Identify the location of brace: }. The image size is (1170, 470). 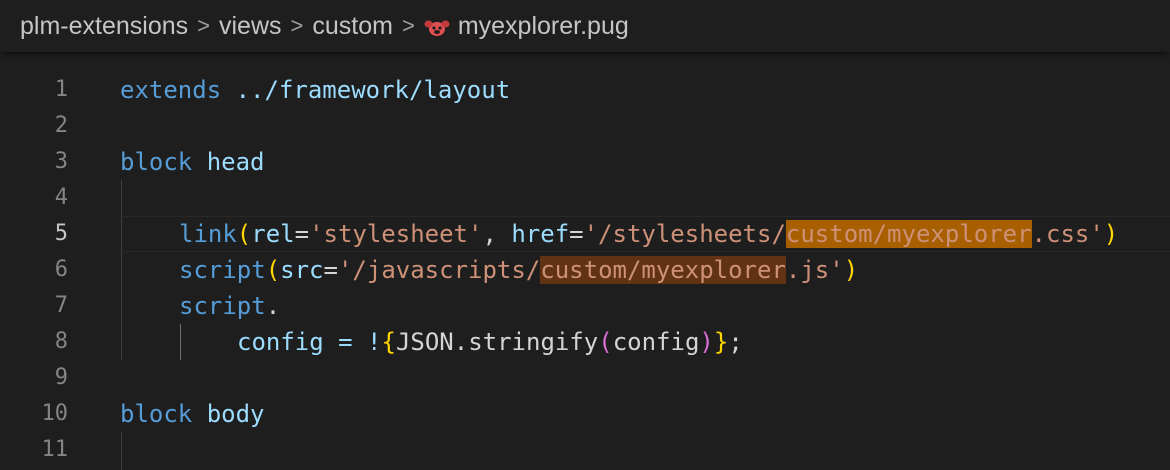
(721, 342).